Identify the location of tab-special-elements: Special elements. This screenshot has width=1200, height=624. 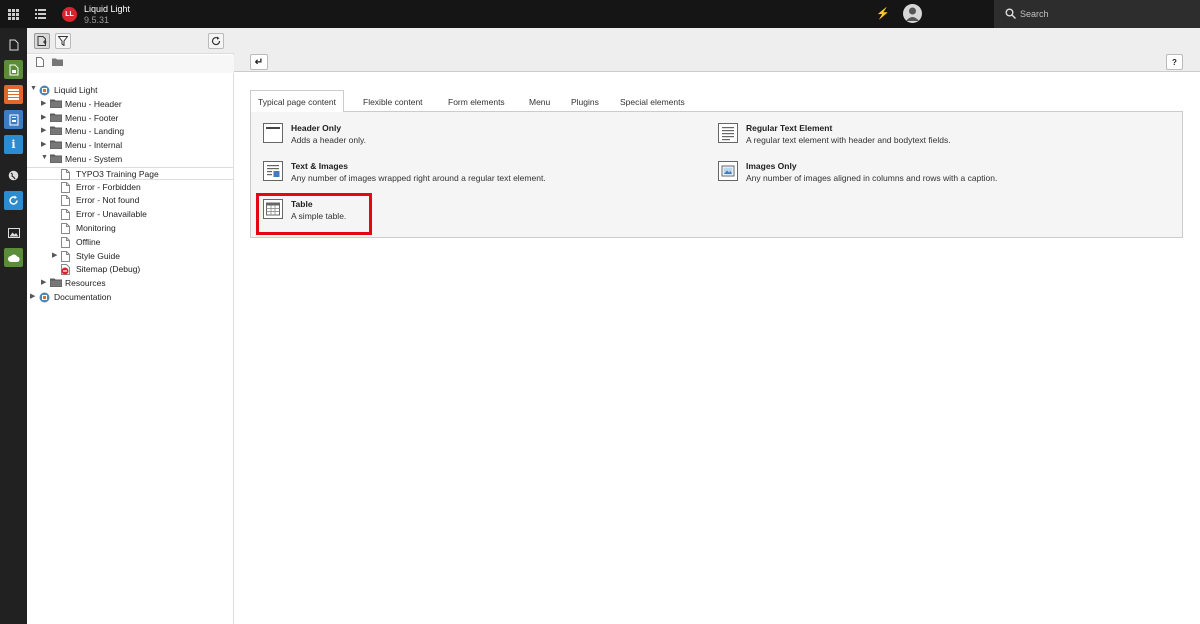
(652, 101).